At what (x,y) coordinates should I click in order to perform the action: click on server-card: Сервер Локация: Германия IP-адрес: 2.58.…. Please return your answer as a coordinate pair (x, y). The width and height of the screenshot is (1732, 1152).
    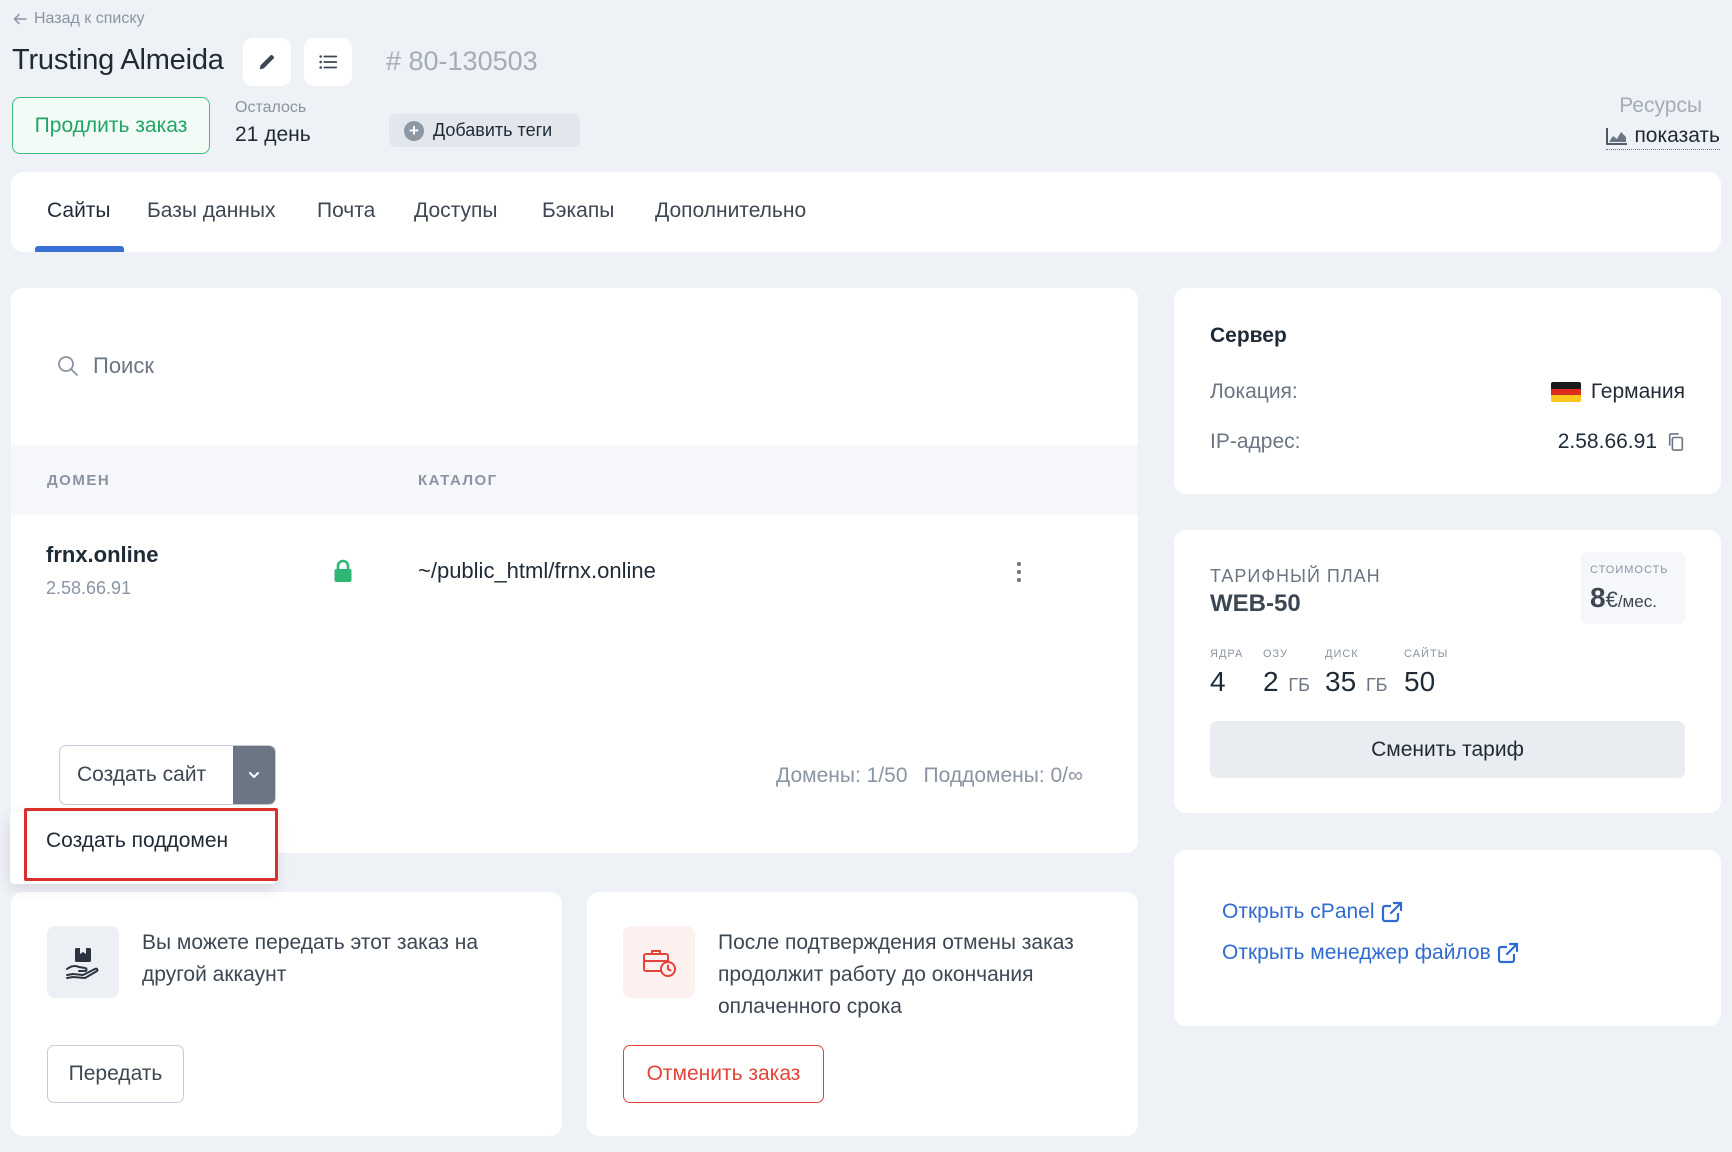
    Looking at the image, I should click on (1447, 391).